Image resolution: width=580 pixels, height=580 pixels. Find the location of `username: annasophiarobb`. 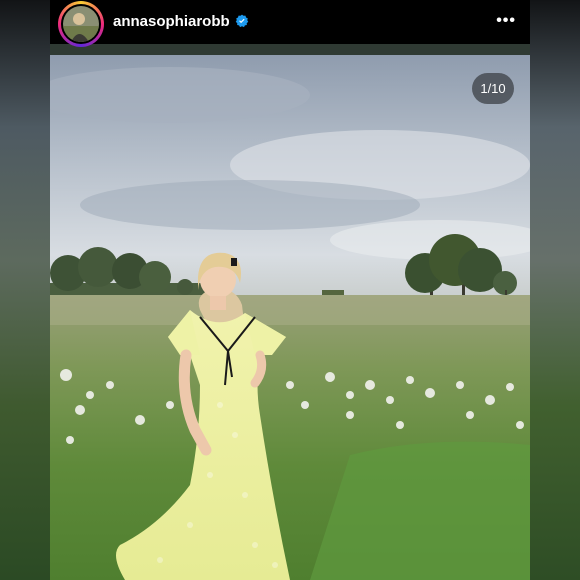

username: annasophiarobb is located at coordinates (171, 21).